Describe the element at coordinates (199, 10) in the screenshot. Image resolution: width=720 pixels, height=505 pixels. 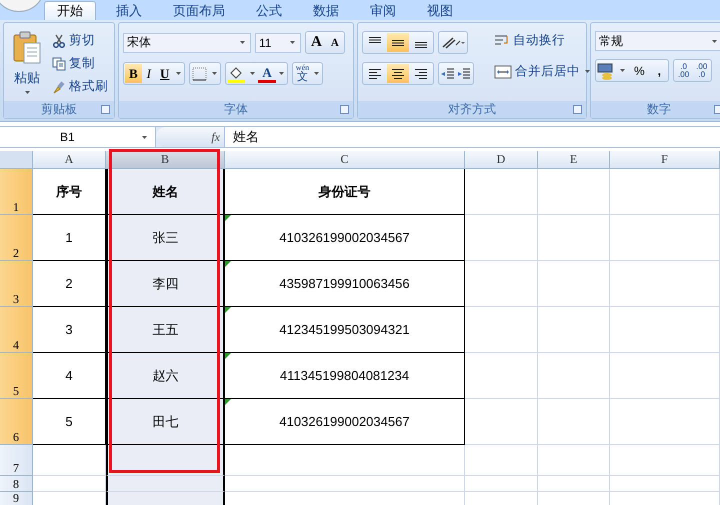
I see `ribbon-tab: 页面布局` at that location.